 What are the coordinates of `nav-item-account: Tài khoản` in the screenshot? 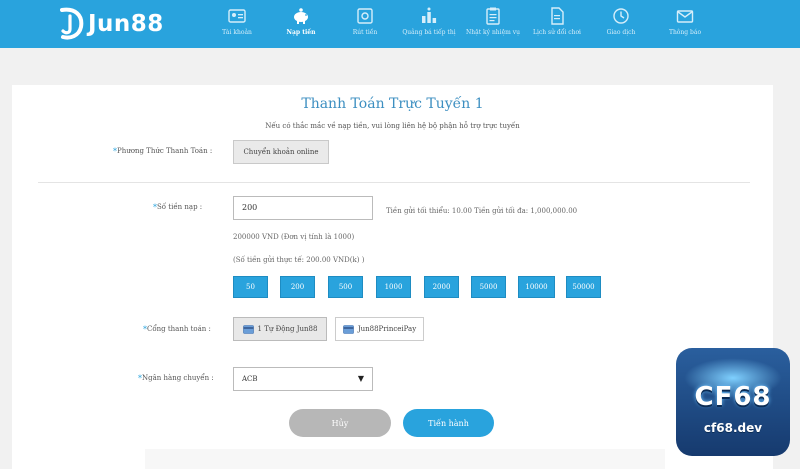 It's located at (237, 24).